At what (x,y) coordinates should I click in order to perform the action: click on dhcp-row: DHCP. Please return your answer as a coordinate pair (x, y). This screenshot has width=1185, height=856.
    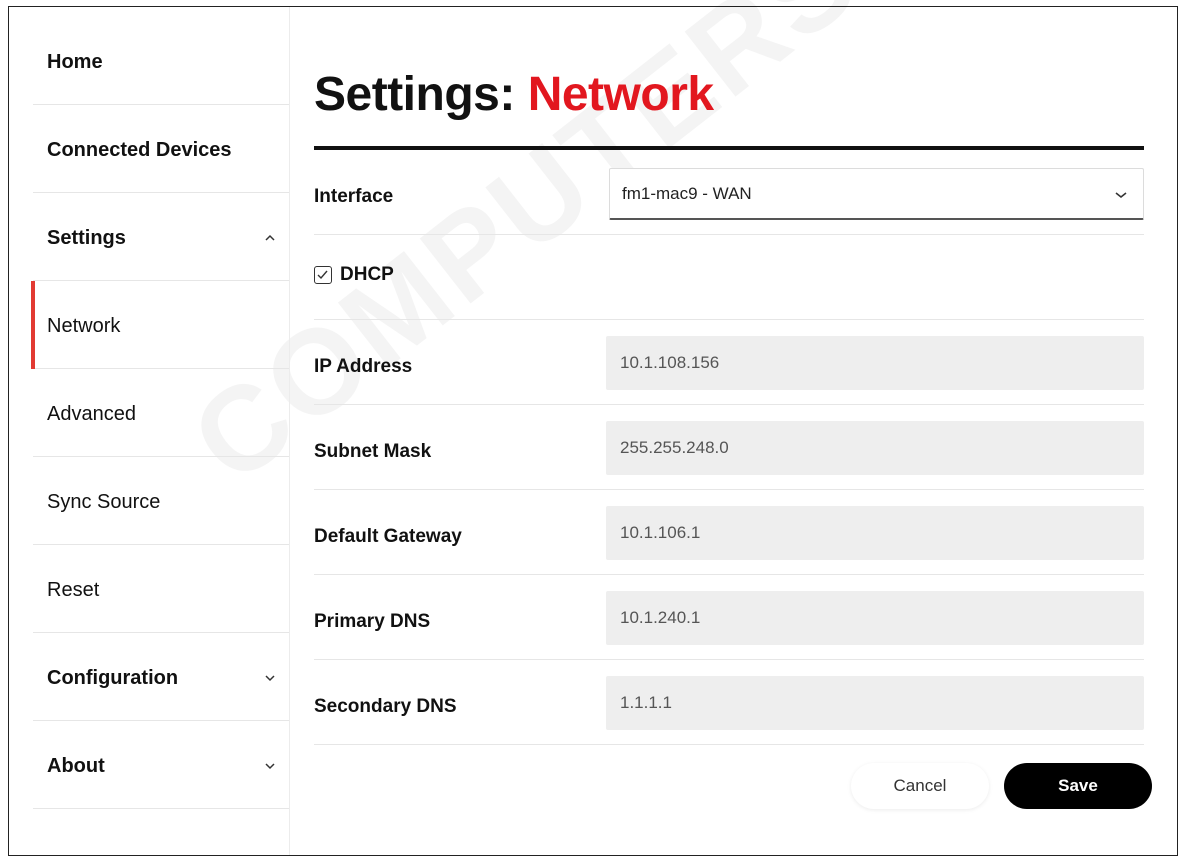
    Looking at the image, I should click on (729, 277).